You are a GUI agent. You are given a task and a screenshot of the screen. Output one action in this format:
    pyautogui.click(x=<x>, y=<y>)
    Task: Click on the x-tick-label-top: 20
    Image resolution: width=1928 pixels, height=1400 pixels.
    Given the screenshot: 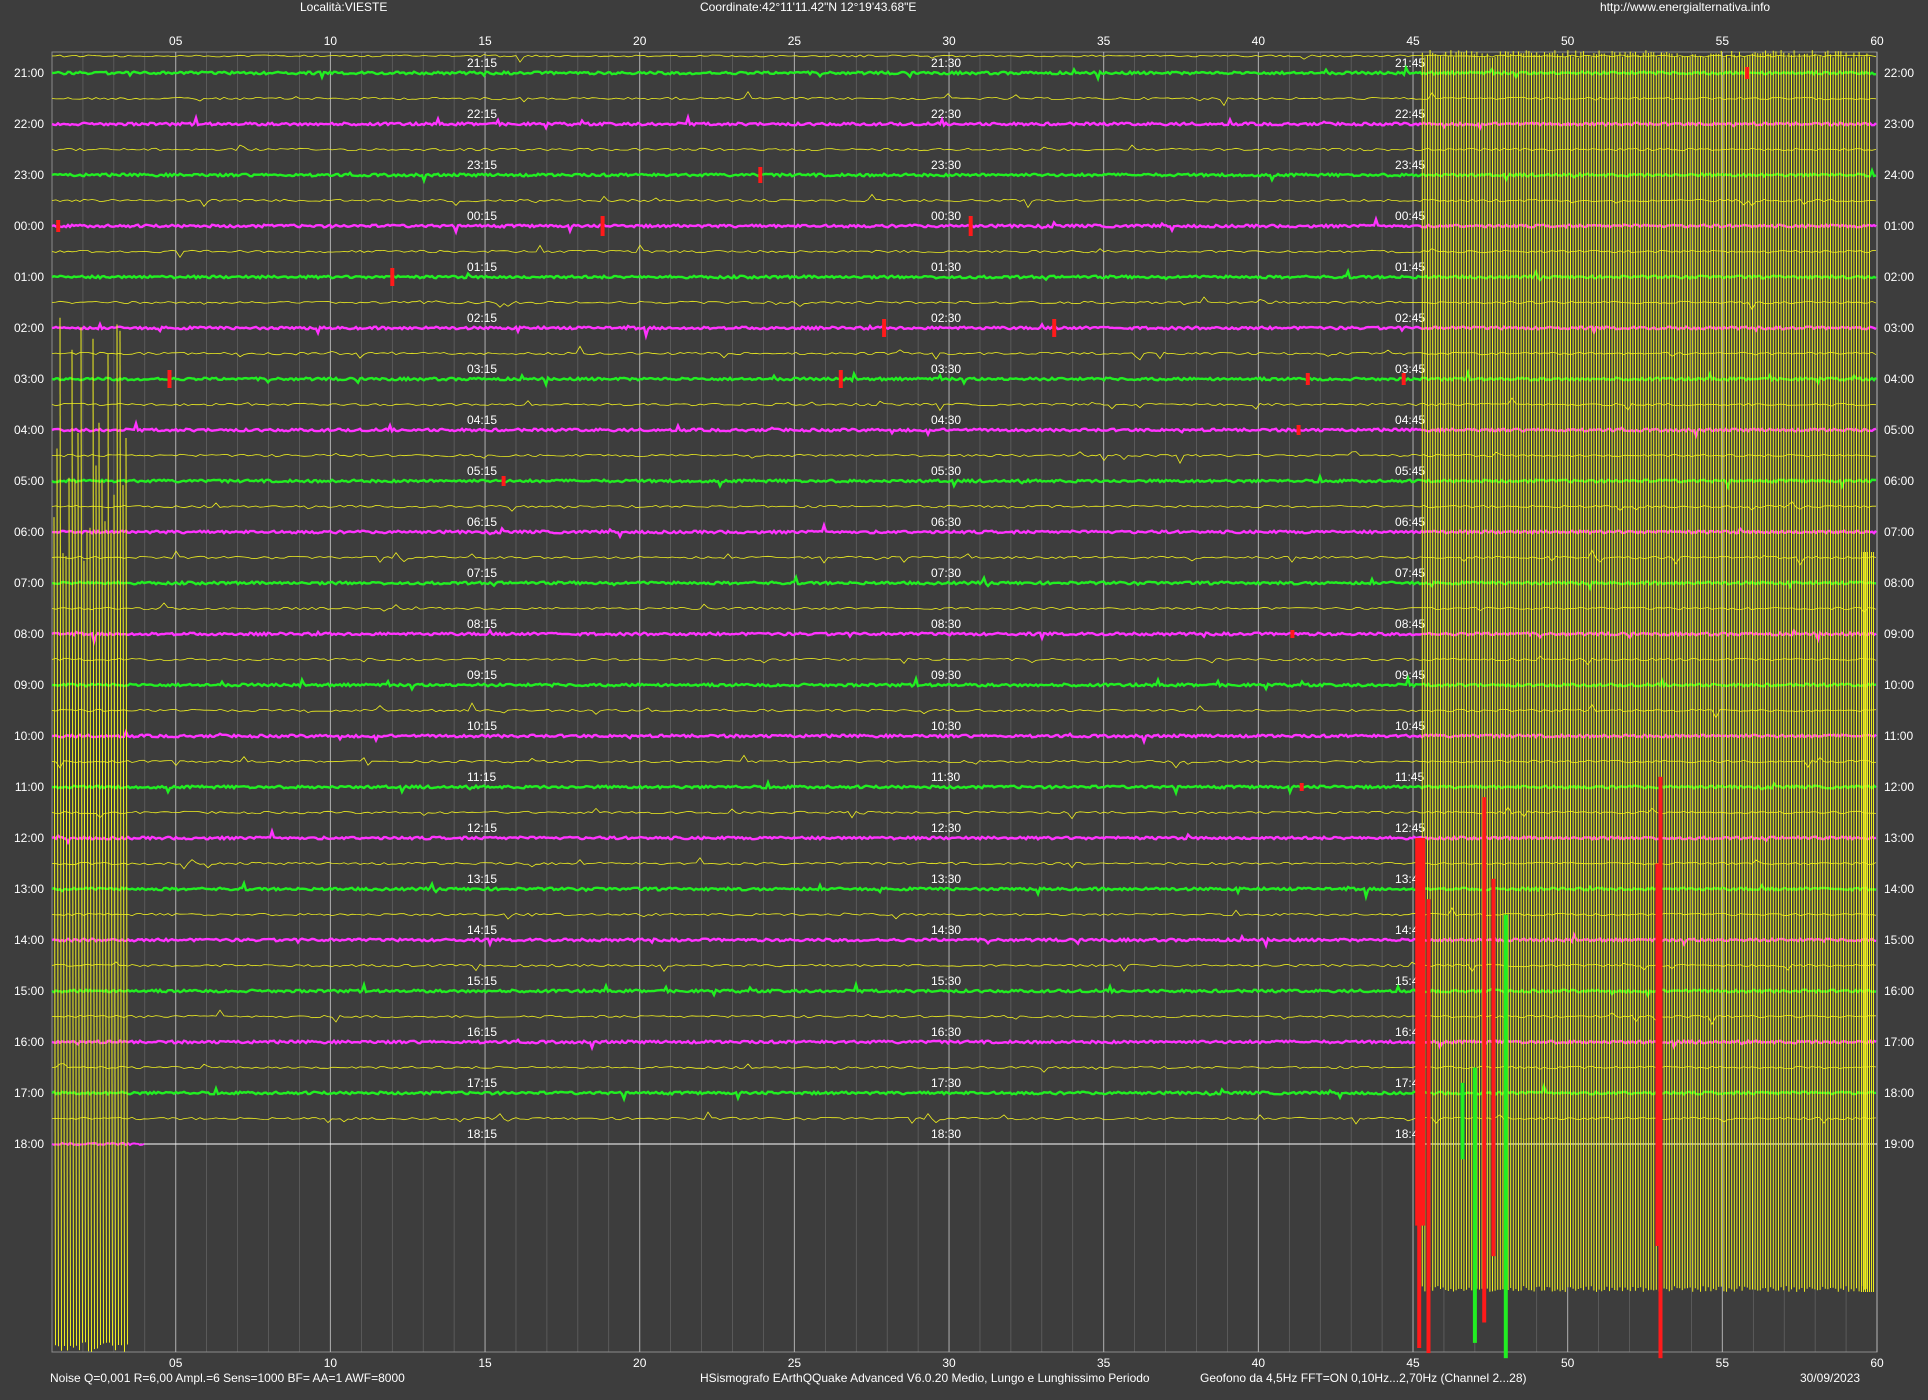 What is the action you would take?
    pyautogui.click(x=640, y=41)
    